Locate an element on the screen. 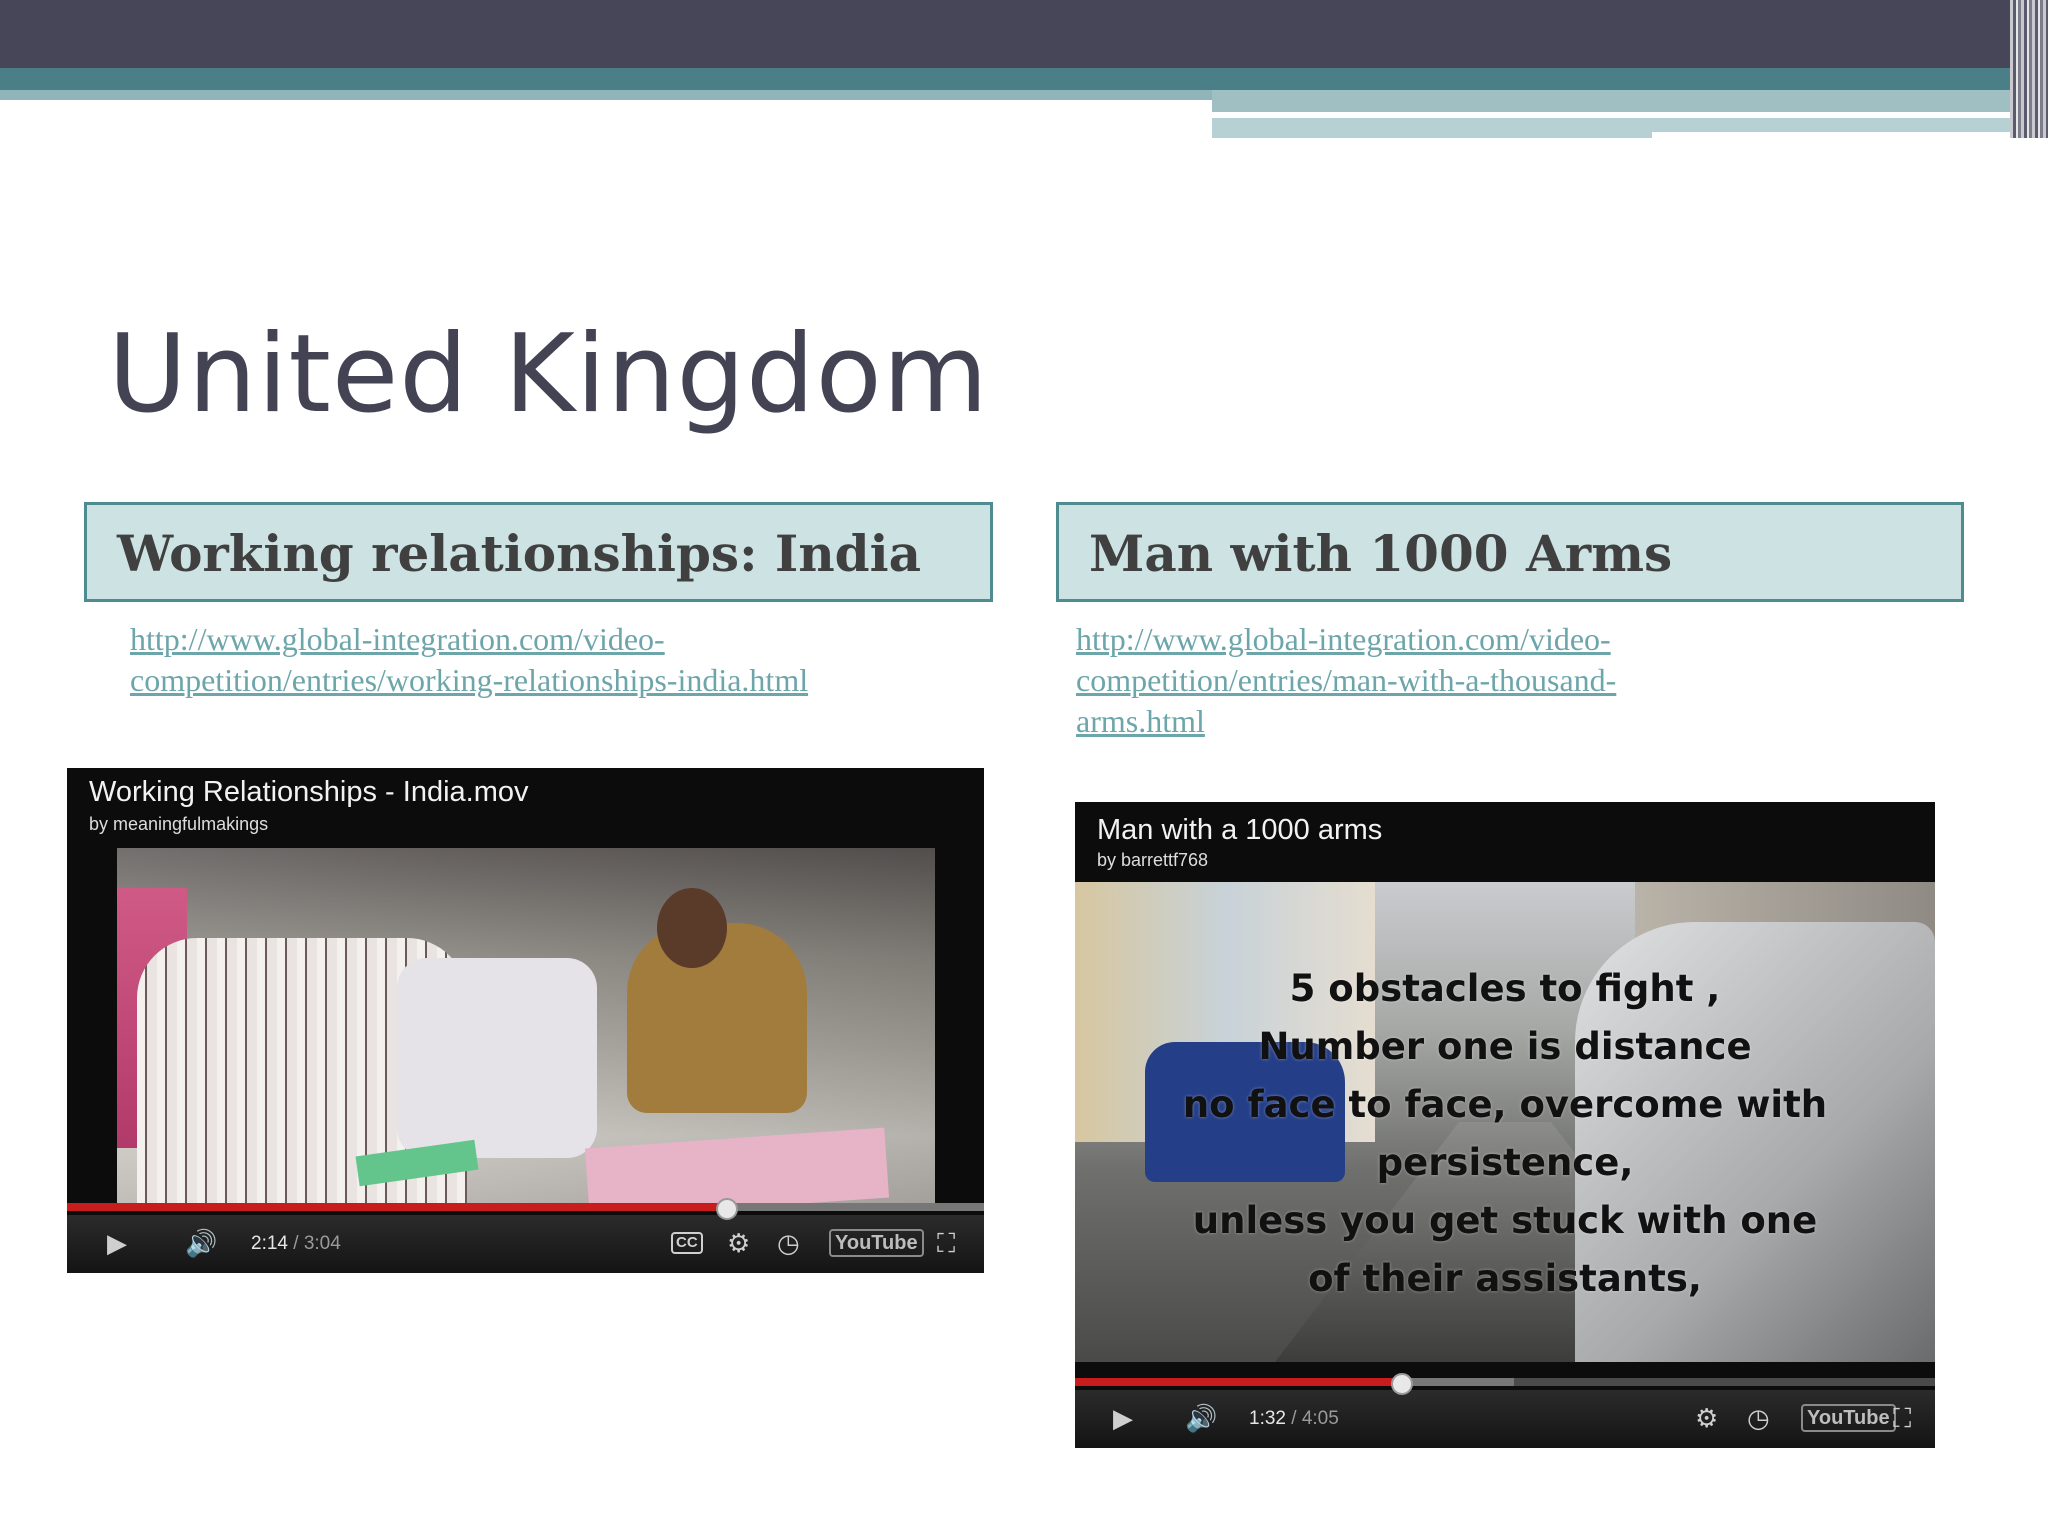  header-band-dark is located at coordinates (1024, 34).